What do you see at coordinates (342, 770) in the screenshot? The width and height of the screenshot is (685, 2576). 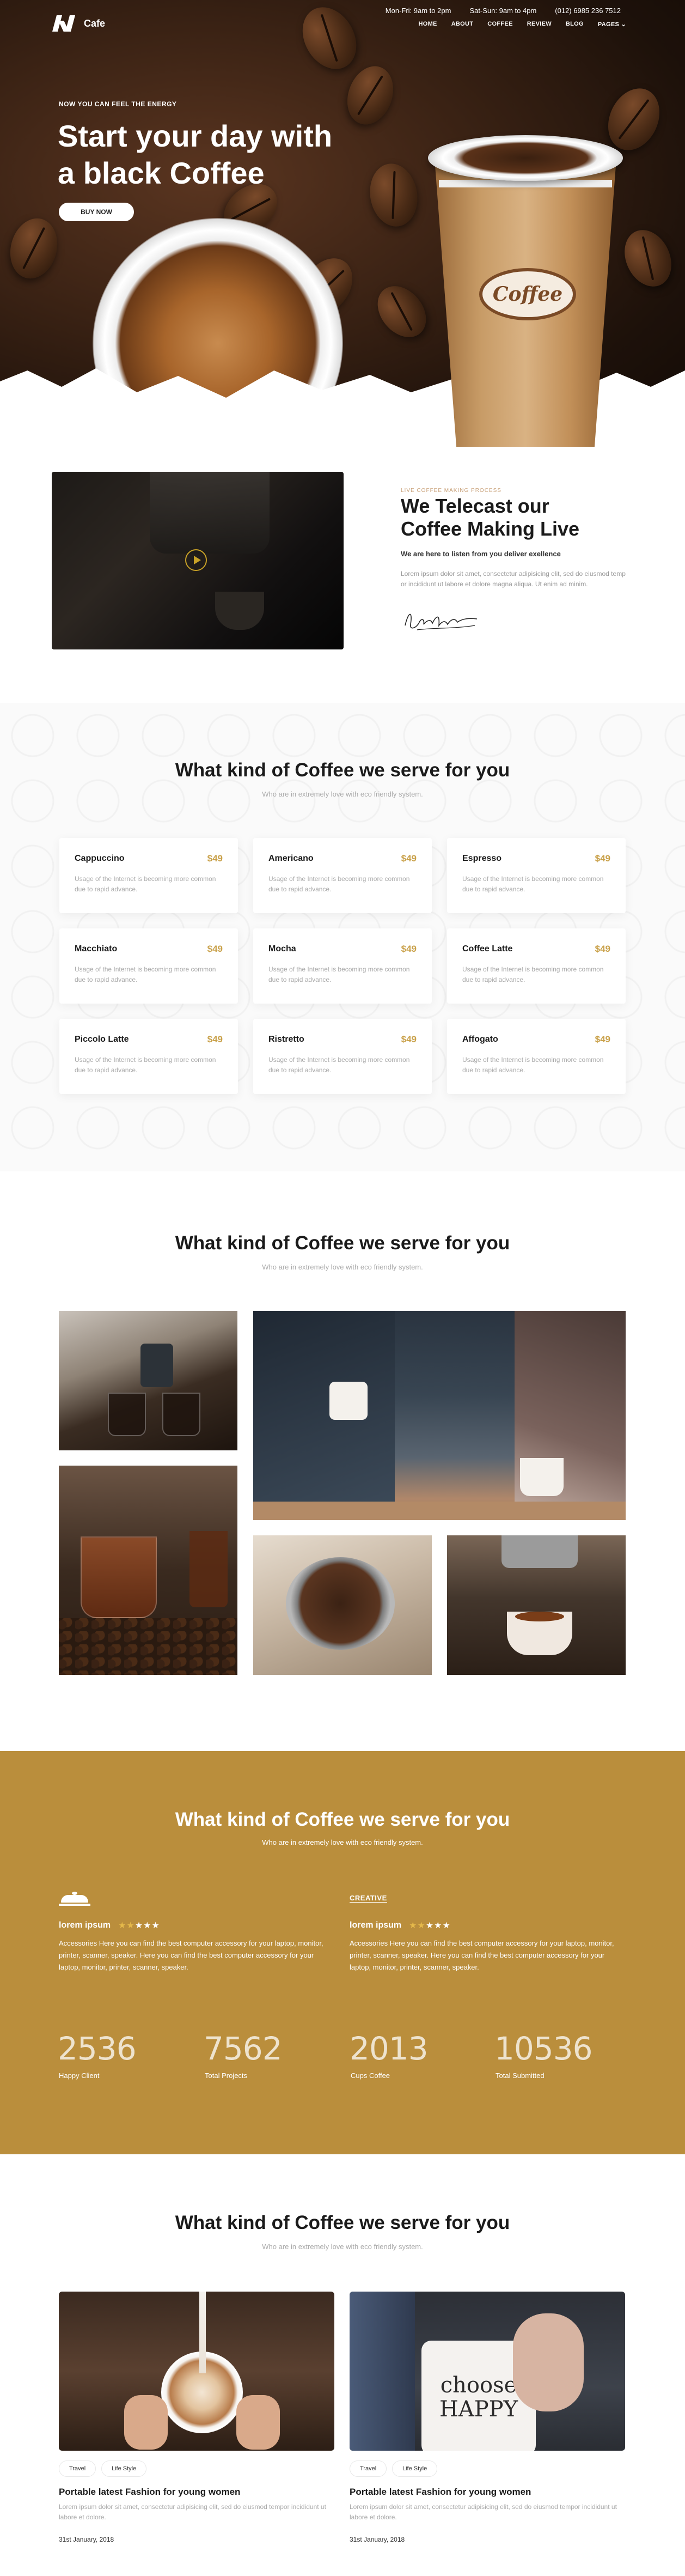 I see `menu-title: What kind of Coffee we serve for you` at bounding box center [342, 770].